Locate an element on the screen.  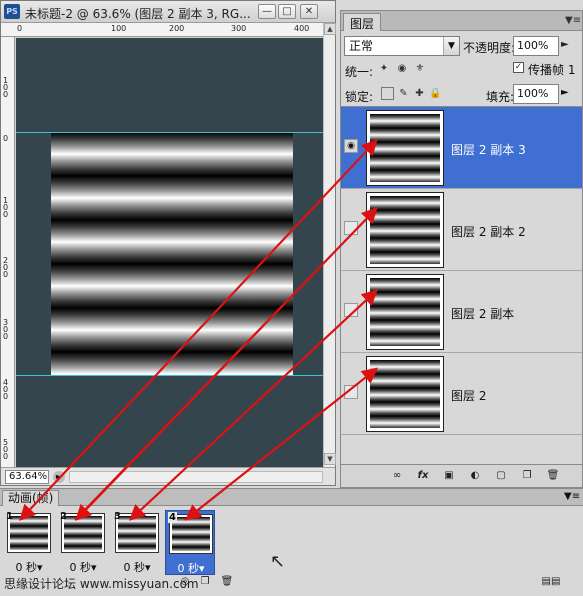
ruler-tick: 2 0 0 is located at coordinates (6, 267).